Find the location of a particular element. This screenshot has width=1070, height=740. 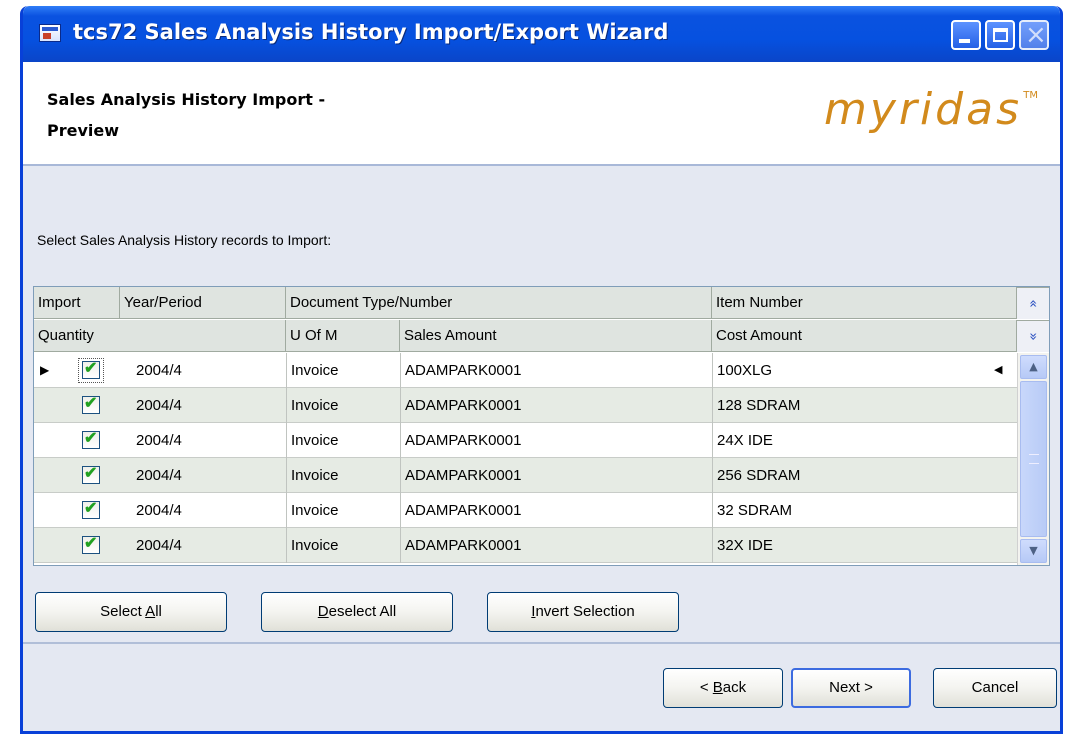

page-title-line1: Sales Analysis History Import - is located at coordinates (186, 99).